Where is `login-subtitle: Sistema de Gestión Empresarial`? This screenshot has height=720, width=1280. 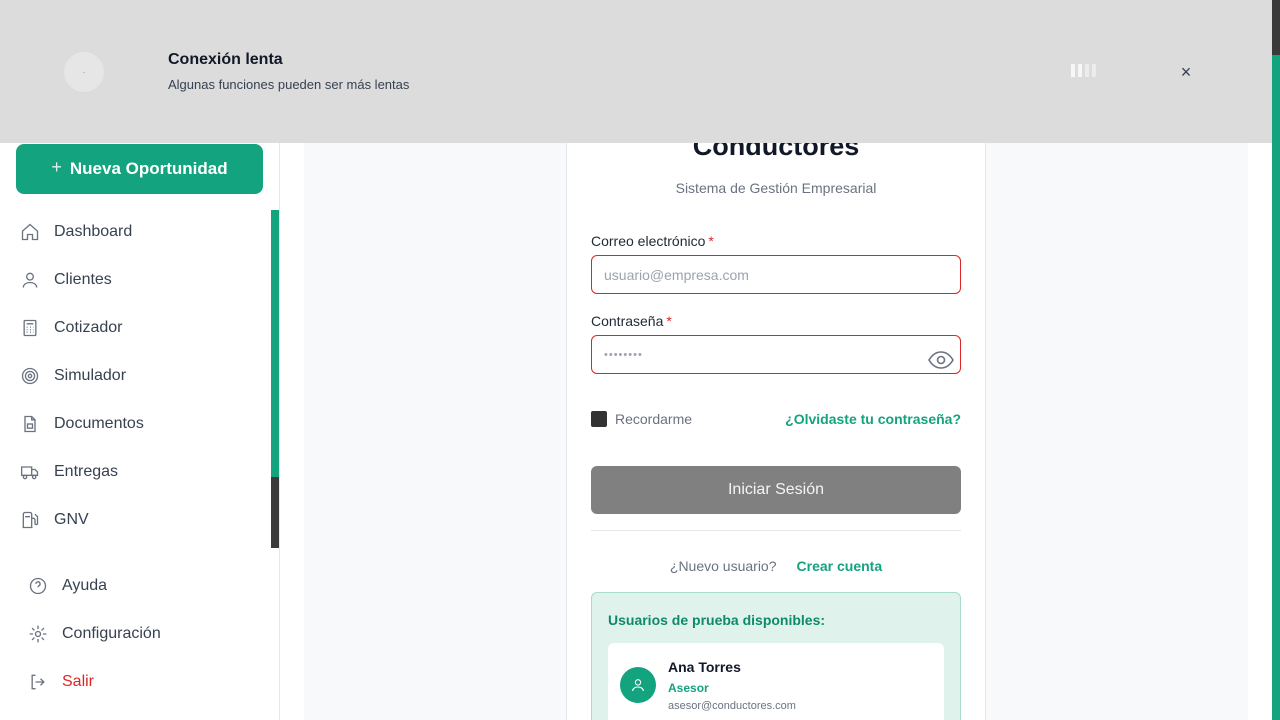 login-subtitle: Sistema de Gestión Empresarial is located at coordinates (776, 188).